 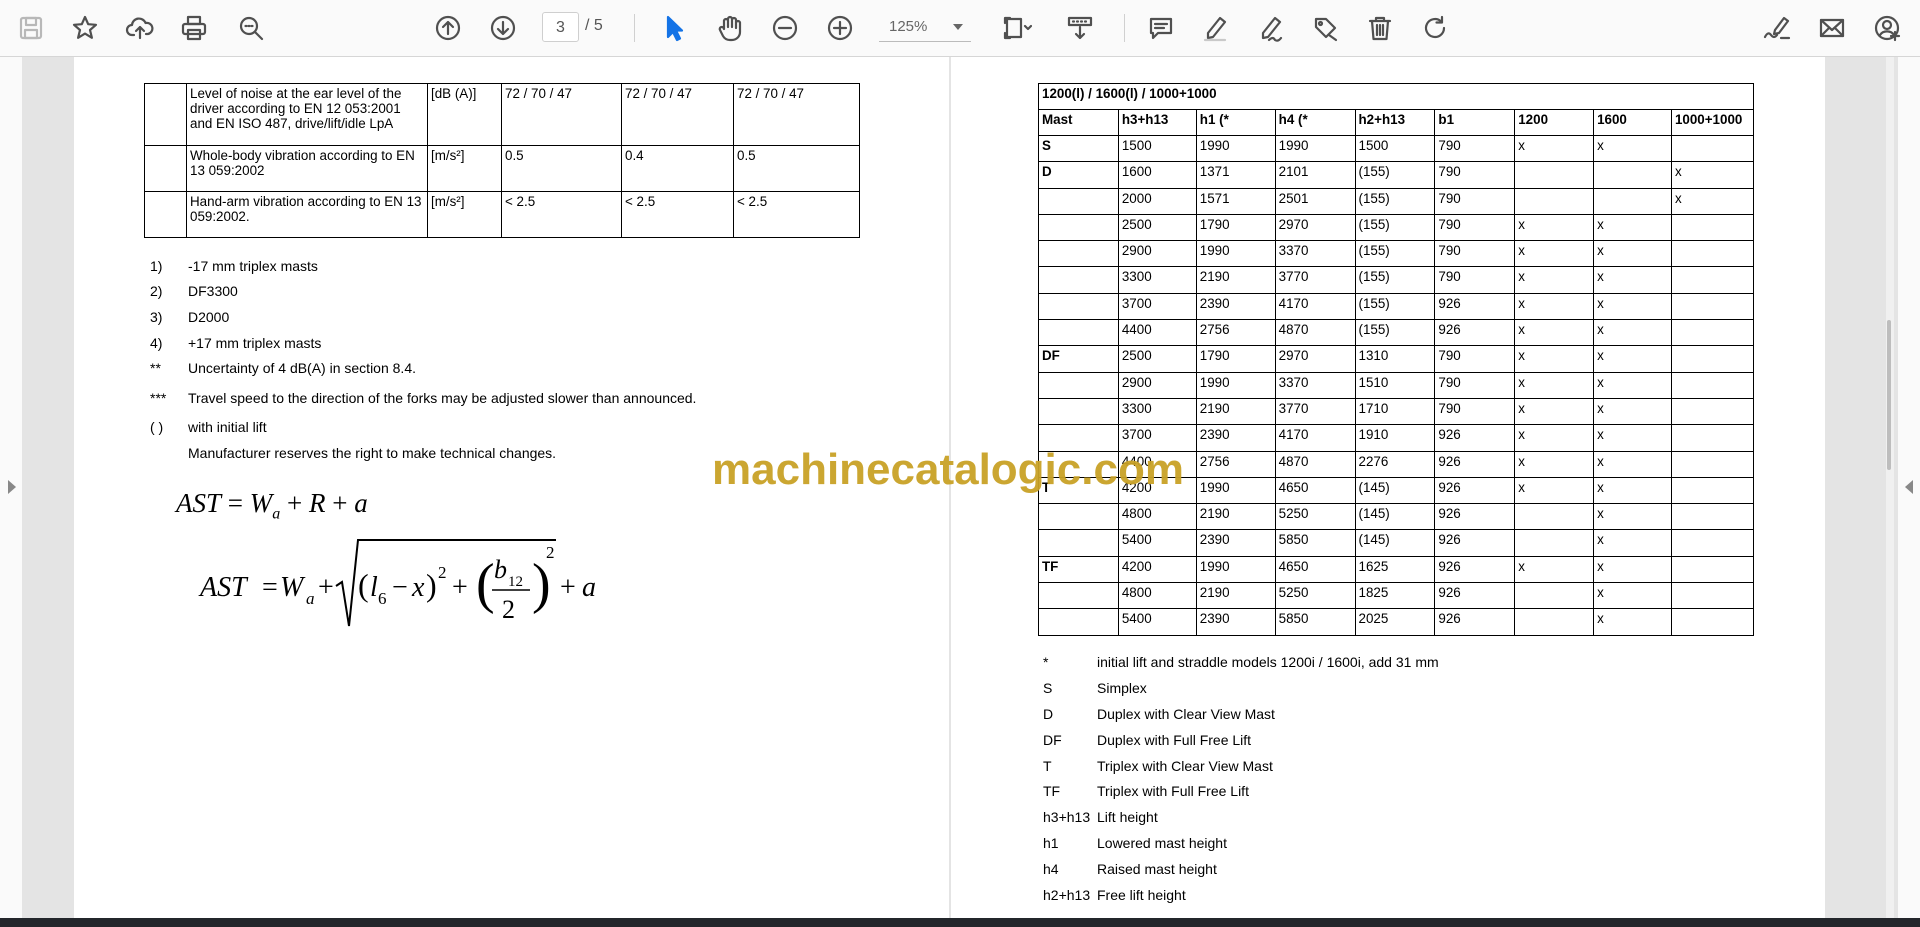 What do you see at coordinates (464, 114) in the screenshot?
I see `table-cell: [dB (A)]` at bounding box center [464, 114].